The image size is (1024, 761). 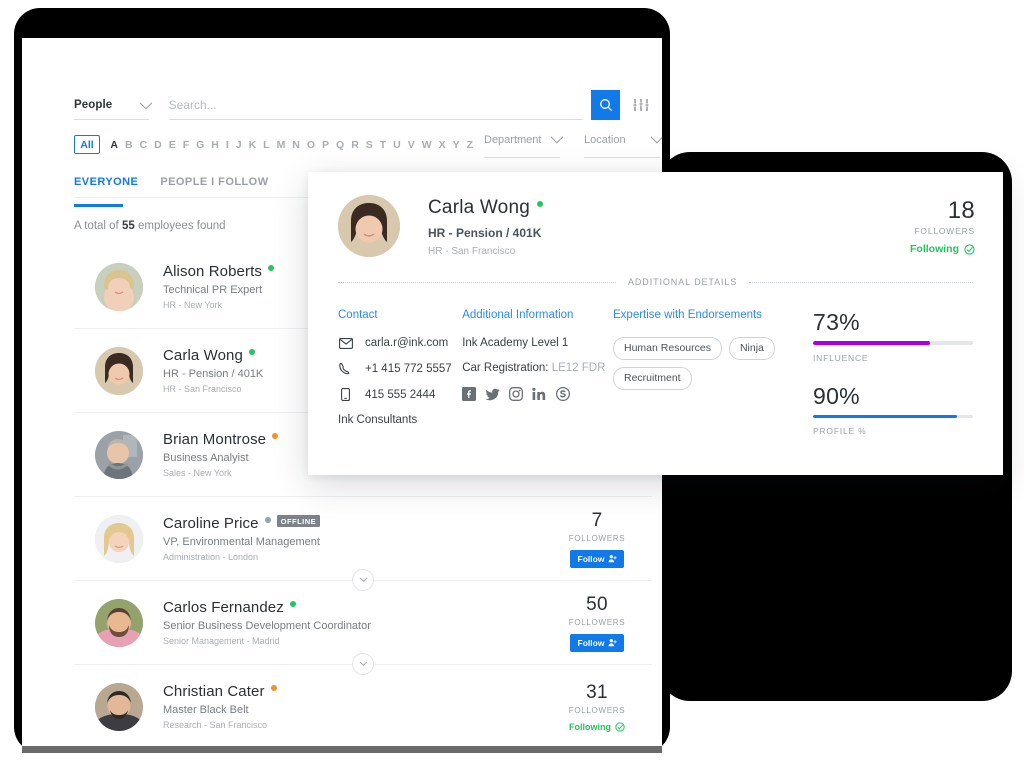 What do you see at coordinates (397, 145) in the screenshot?
I see `alpha-filter-letter: U` at bounding box center [397, 145].